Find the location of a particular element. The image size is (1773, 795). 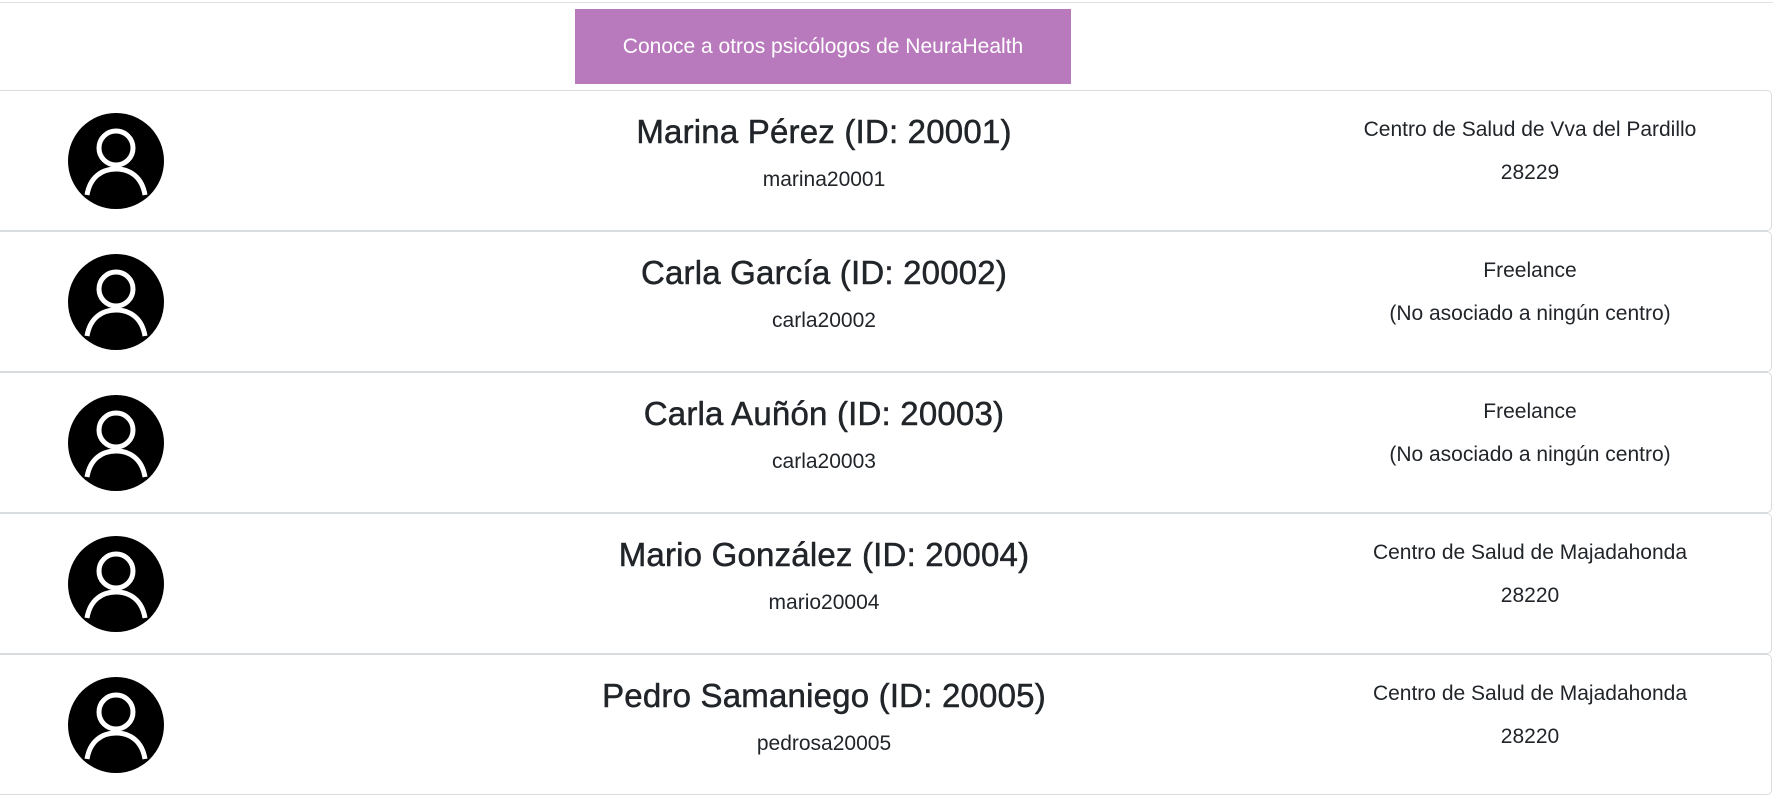

center-name: Centro de Salud de Vva del Pardillo is located at coordinates (1530, 129).